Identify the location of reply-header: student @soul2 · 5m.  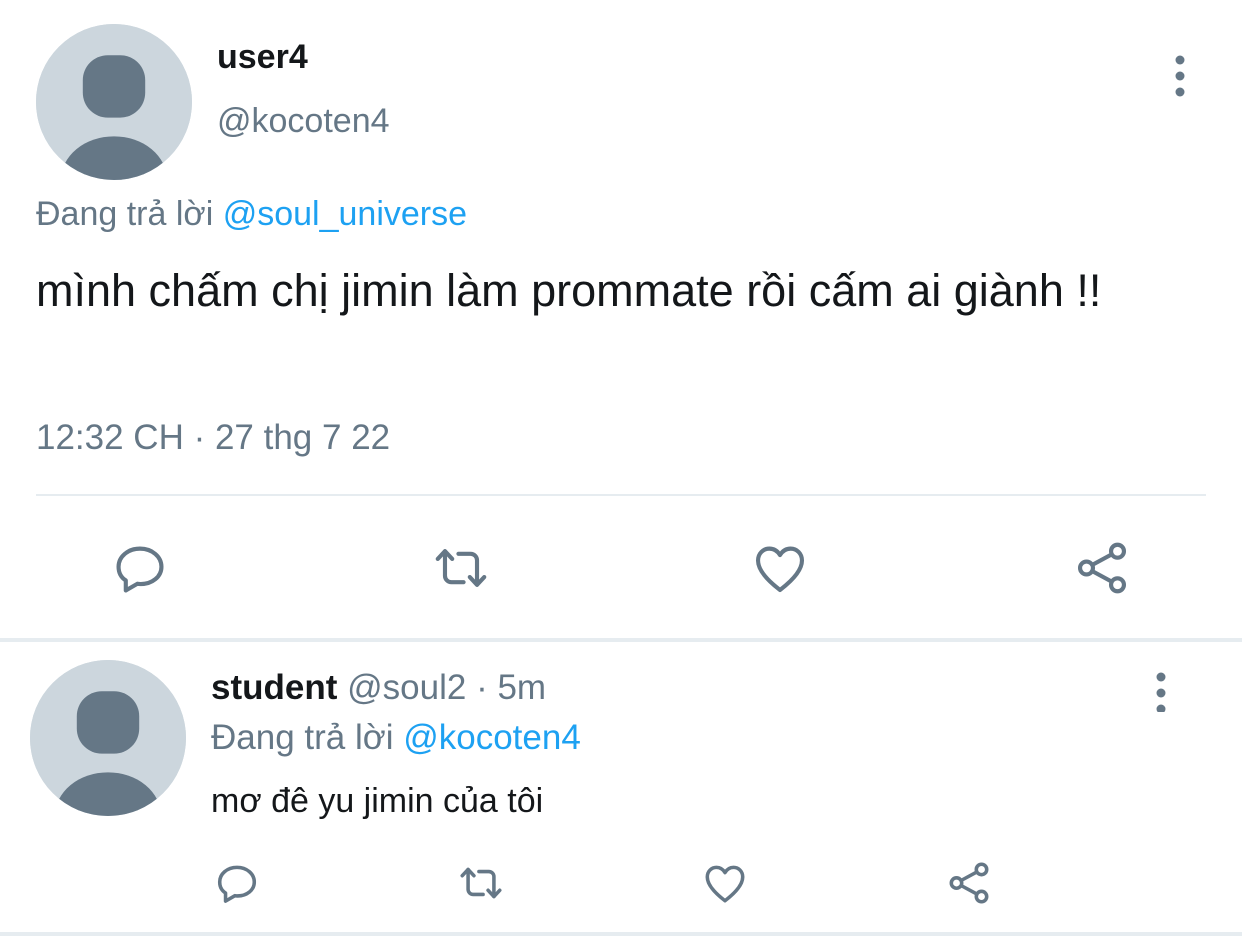
(378, 688).